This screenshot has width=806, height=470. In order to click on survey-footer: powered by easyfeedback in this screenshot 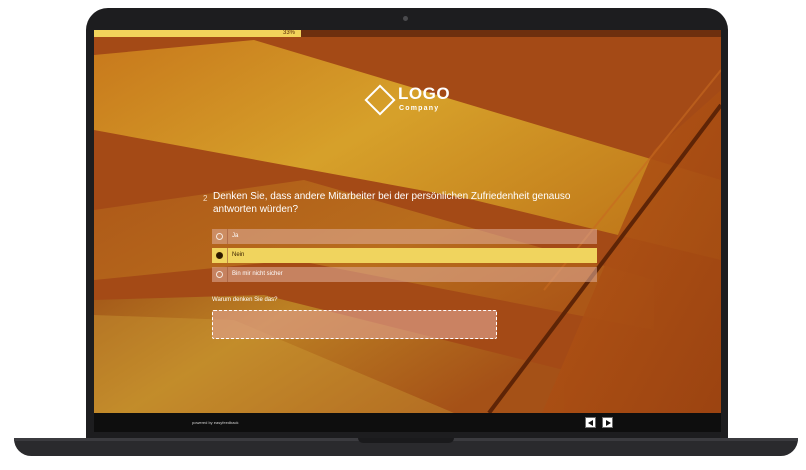, I will do `click(407, 422)`.